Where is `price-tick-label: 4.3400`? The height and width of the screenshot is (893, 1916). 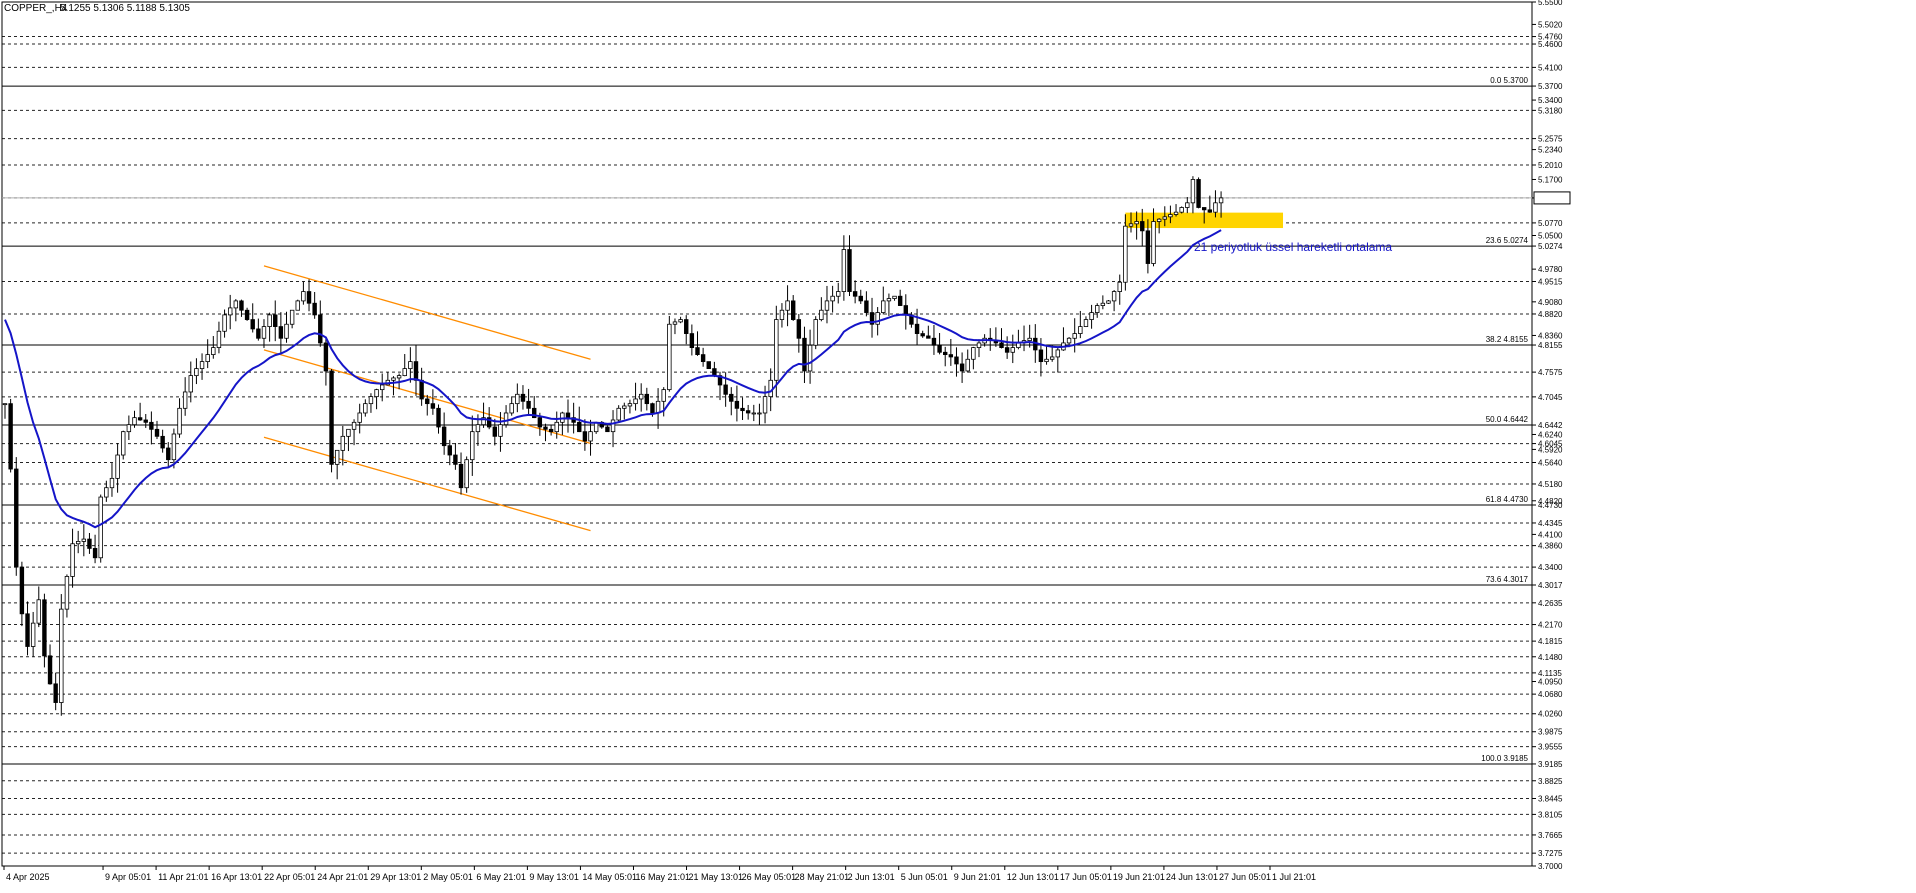 price-tick-label: 4.3400 is located at coordinates (1550, 567).